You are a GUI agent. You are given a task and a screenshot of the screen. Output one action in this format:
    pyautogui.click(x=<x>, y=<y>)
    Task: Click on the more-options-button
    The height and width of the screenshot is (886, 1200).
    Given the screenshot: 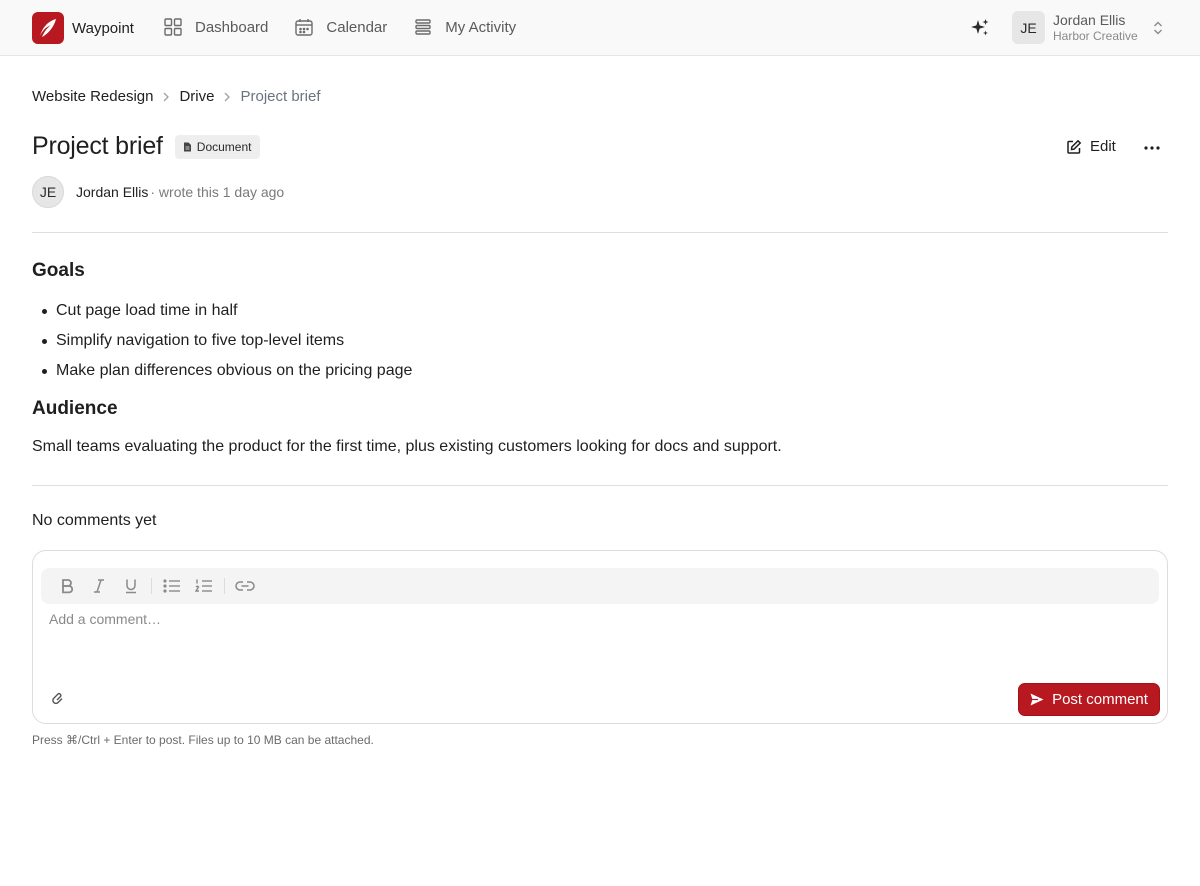 What is the action you would take?
    pyautogui.click(x=1152, y=148)
    